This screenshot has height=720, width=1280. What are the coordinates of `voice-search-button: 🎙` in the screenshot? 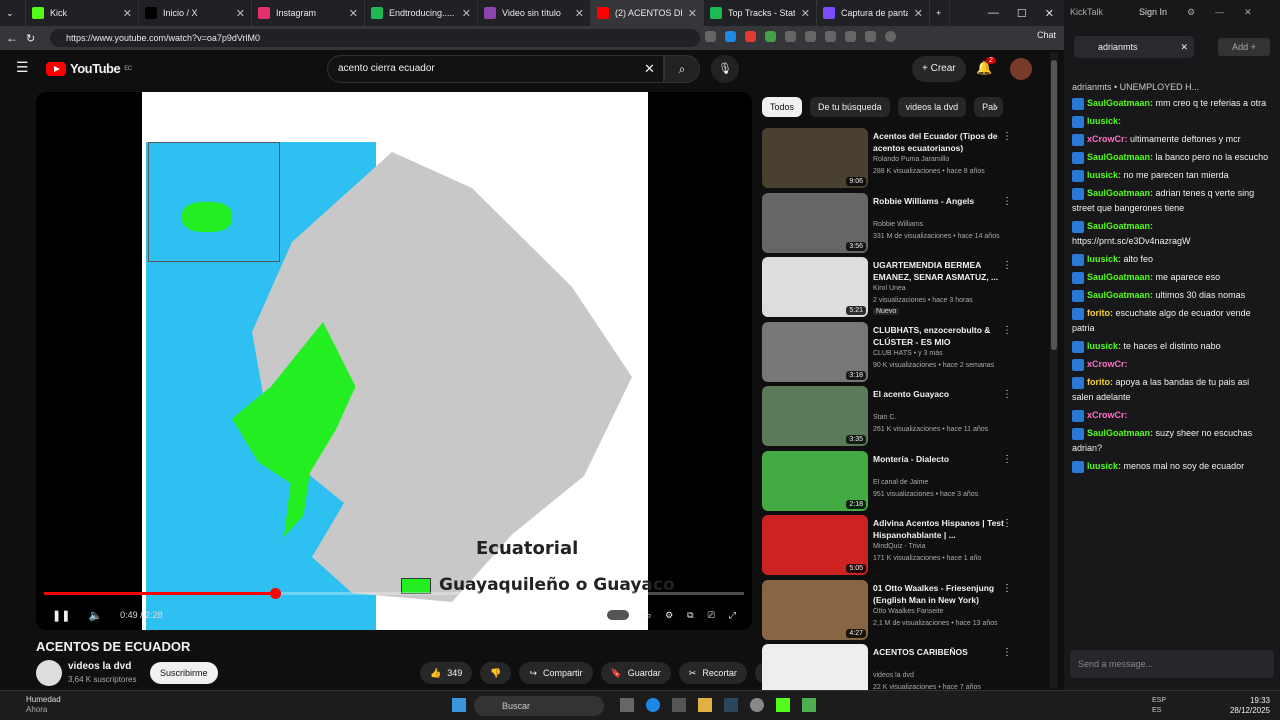 It's located at (725, 69).